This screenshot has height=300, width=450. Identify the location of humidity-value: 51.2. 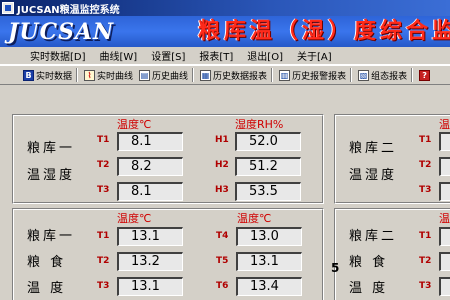
(268, 166).